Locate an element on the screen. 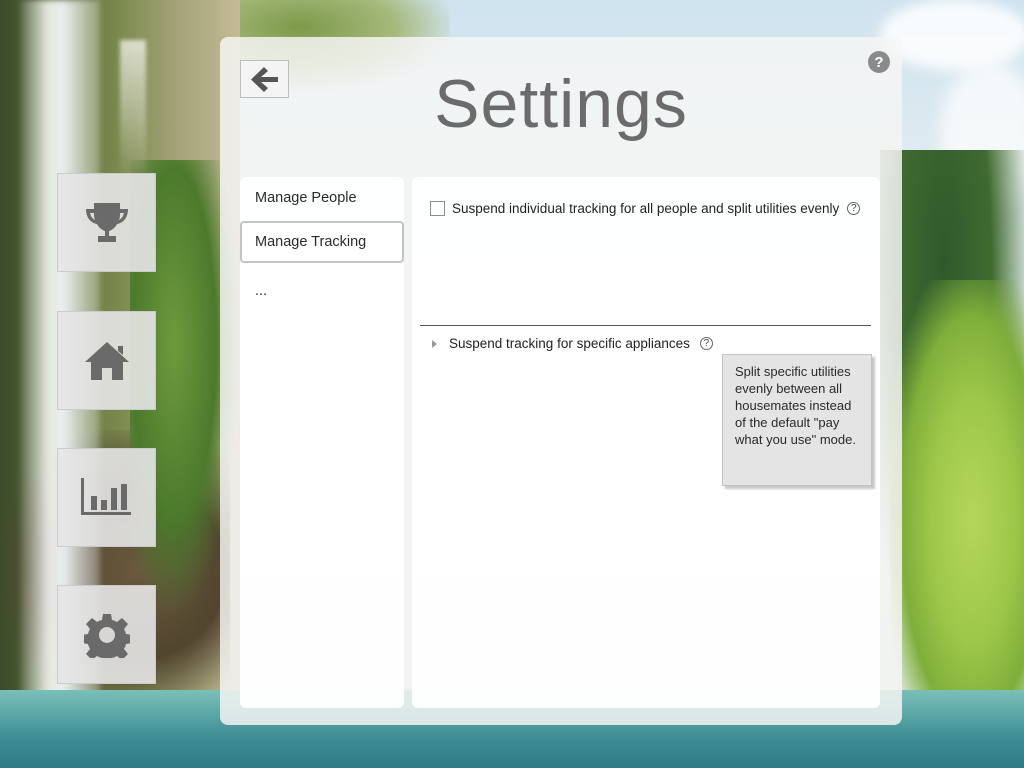  help-icon-suspend-all: ? is located at coordinates (854, 208).